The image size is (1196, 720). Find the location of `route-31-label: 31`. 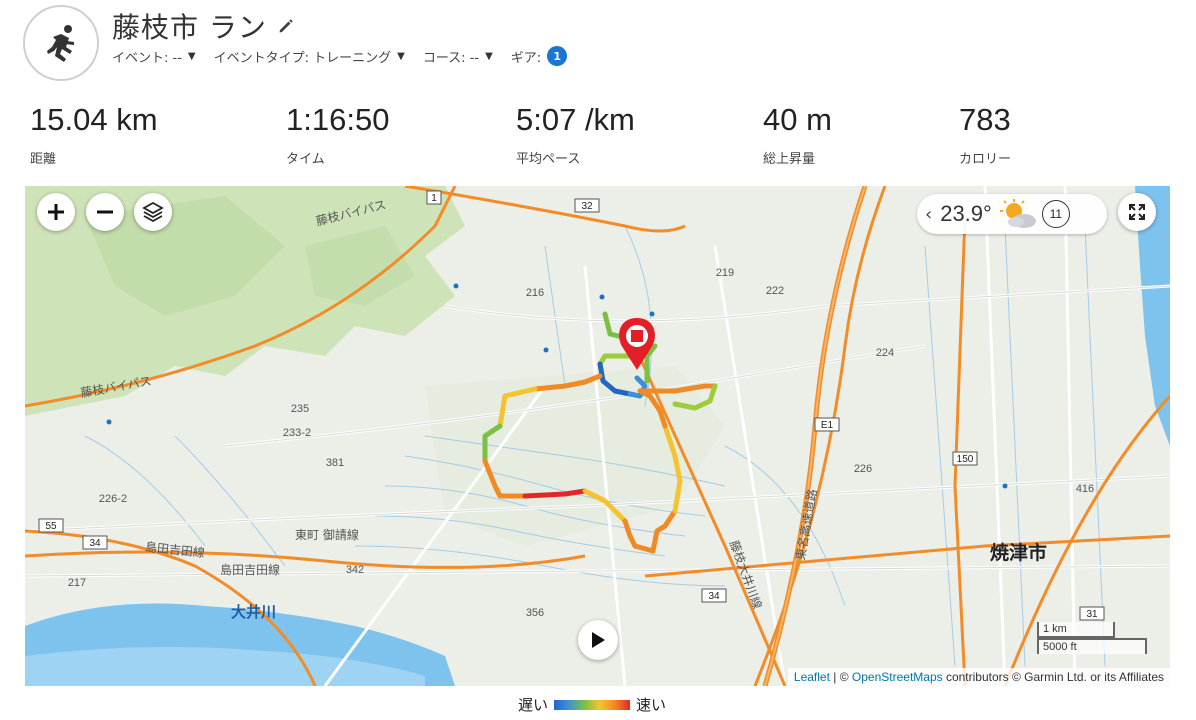

route-31-label: 31 is located at coordinates (1092, 614).